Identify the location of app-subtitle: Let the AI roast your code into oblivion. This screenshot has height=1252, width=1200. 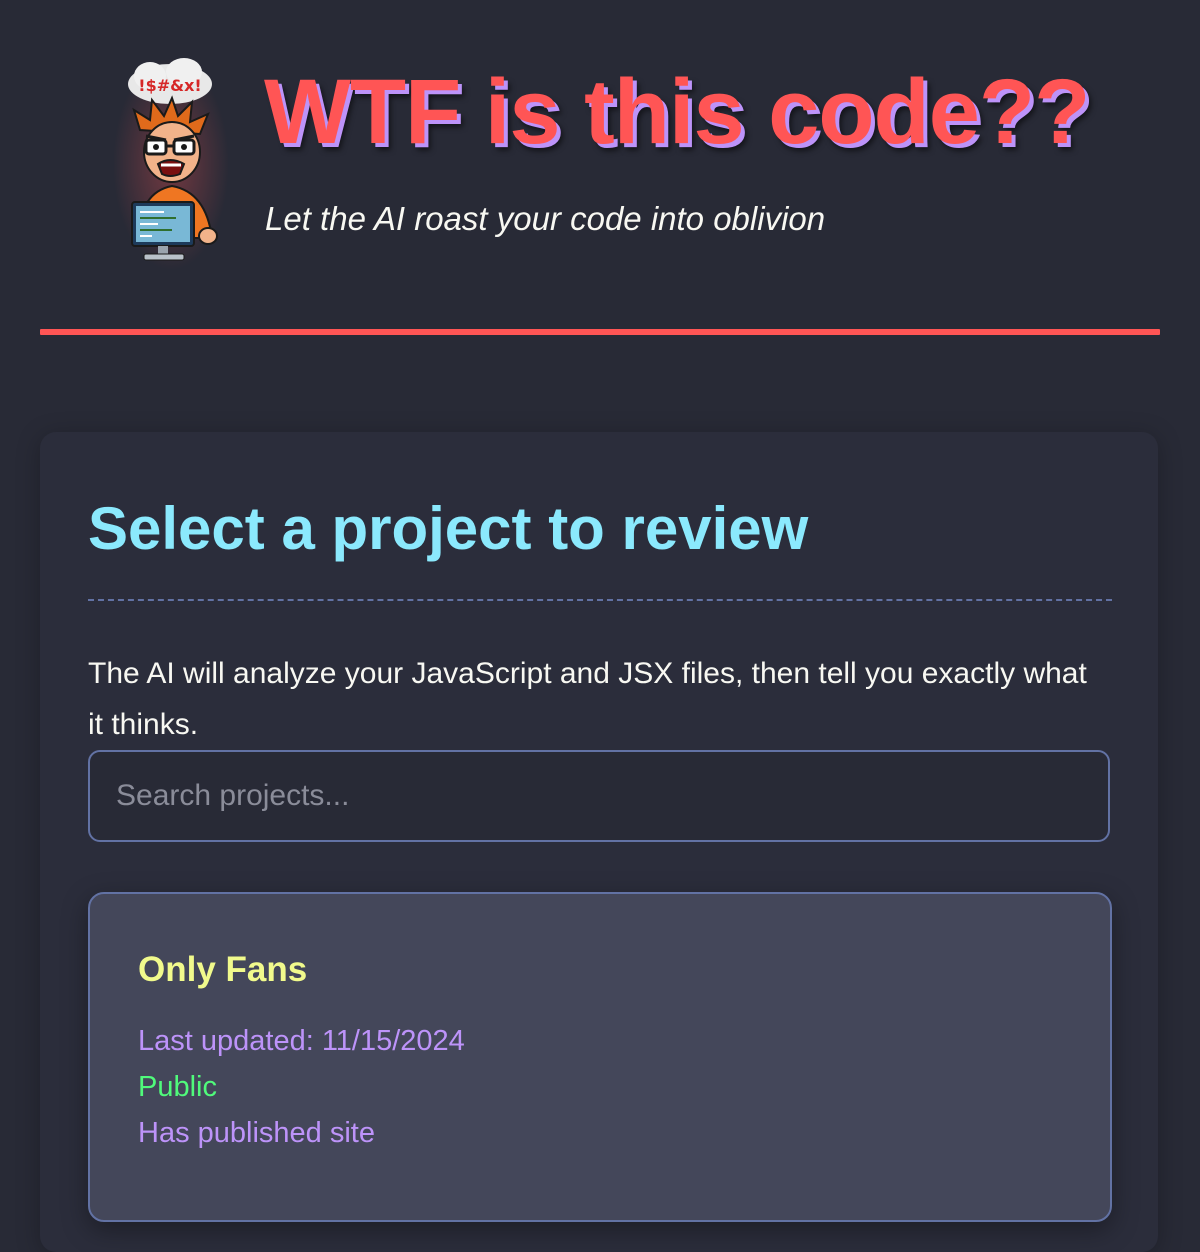
(545, 218).